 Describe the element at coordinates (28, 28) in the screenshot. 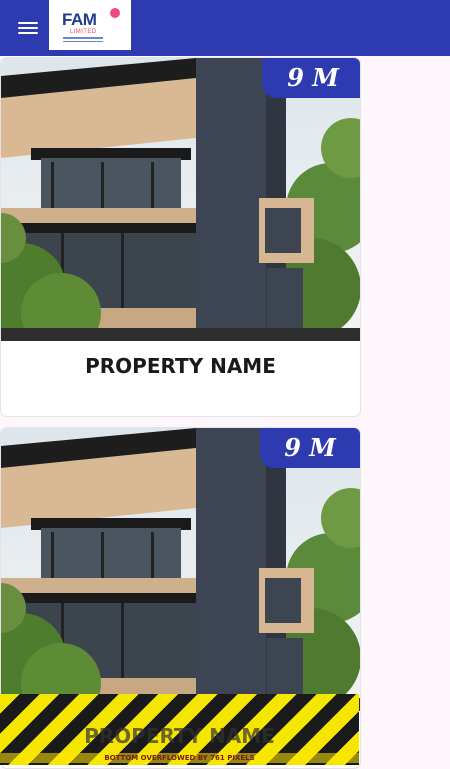

I see `hamburger-menu-icon` at that location.